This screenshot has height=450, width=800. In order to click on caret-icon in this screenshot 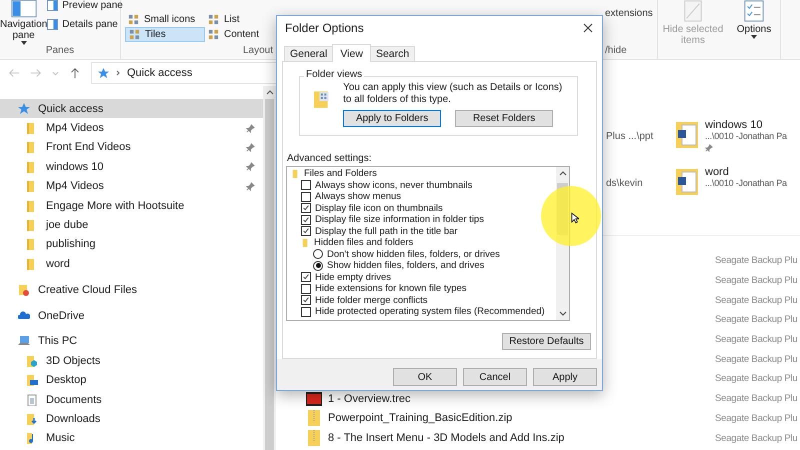, I will do `click(23, 43)`.